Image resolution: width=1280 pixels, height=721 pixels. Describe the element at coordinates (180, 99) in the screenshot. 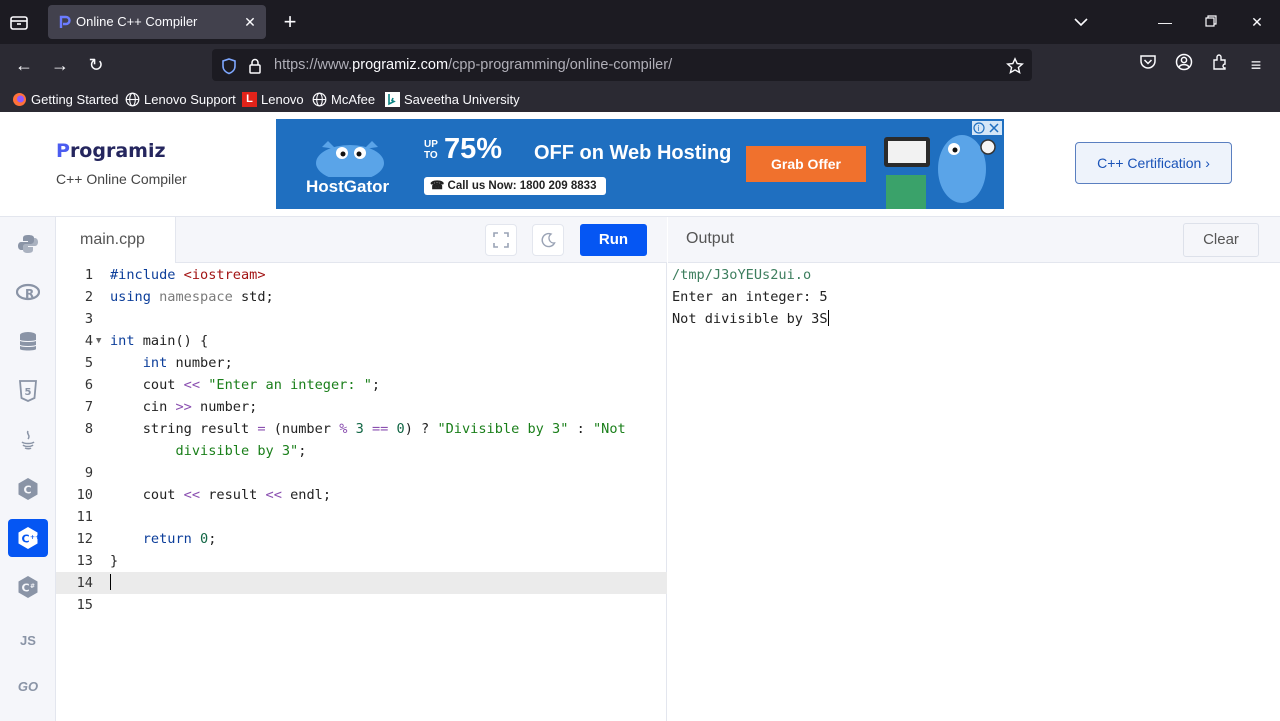

I see `bookmark-lenovo-support: Lenovo Support` at that location.